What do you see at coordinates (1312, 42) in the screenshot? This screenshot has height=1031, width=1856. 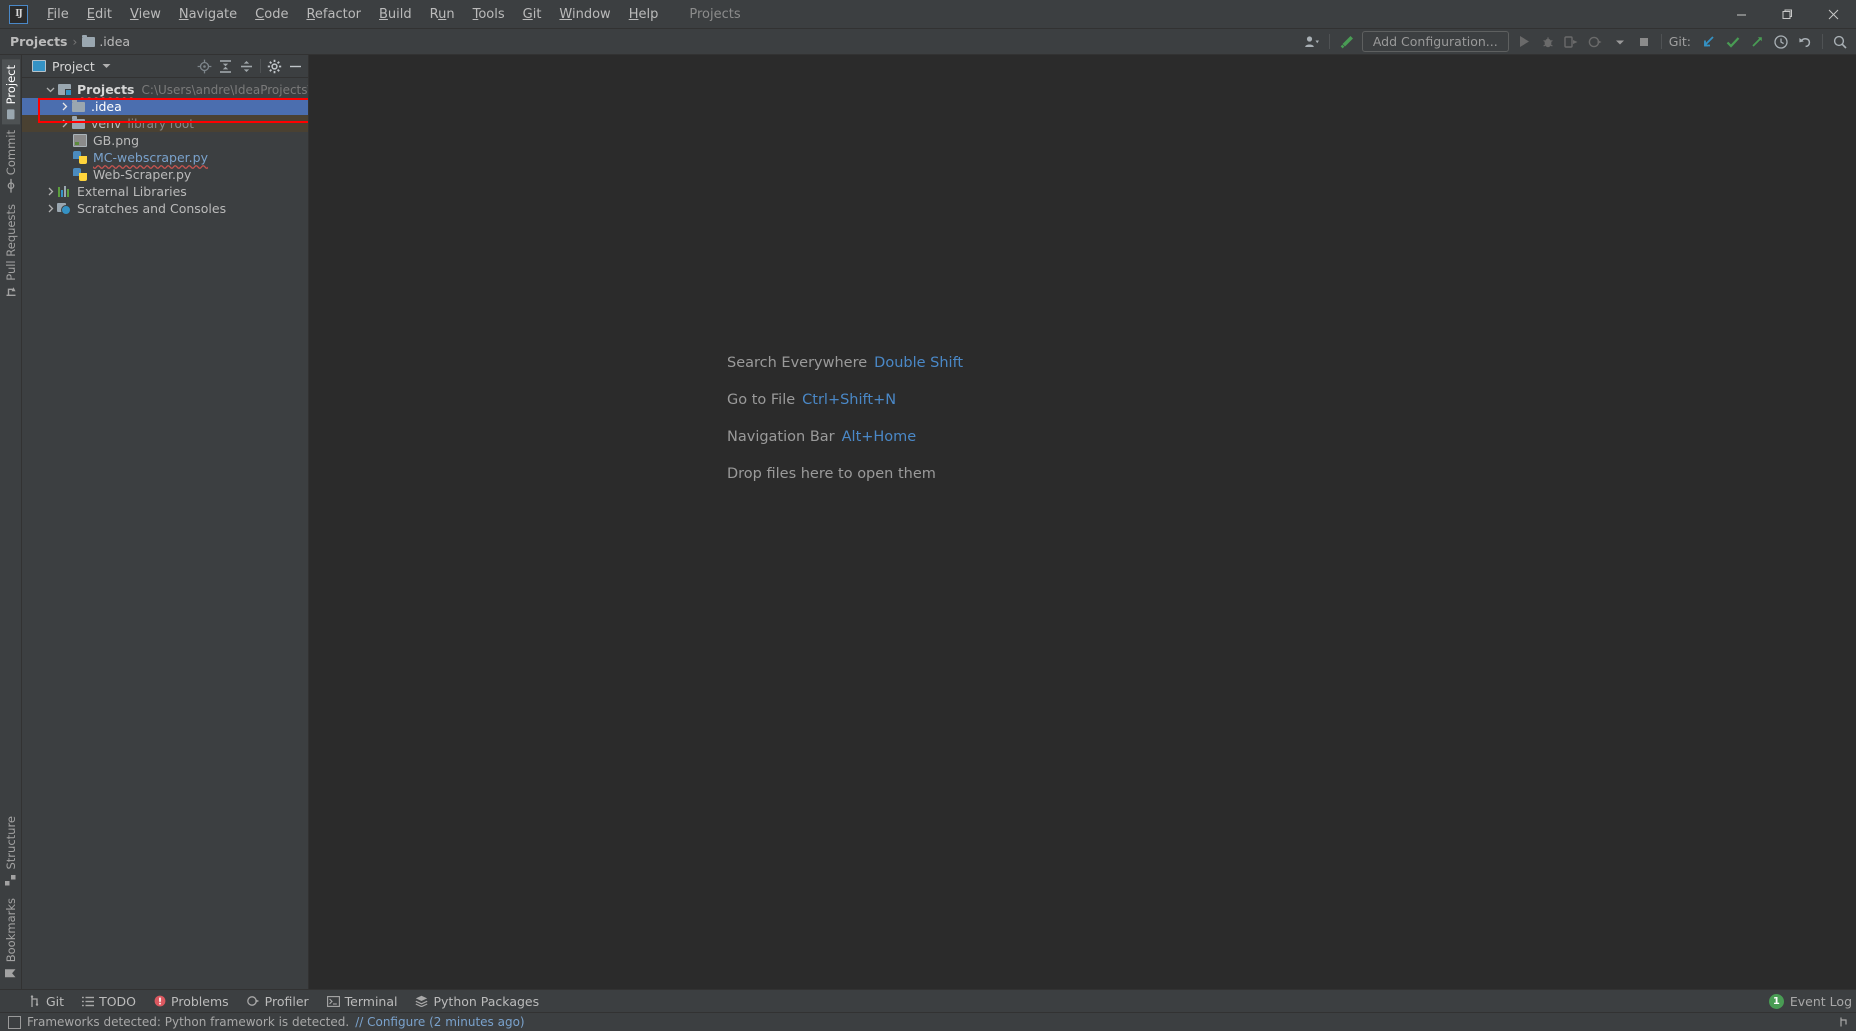 I see `user-avatar-icon` at bounding box center [1312, 42].